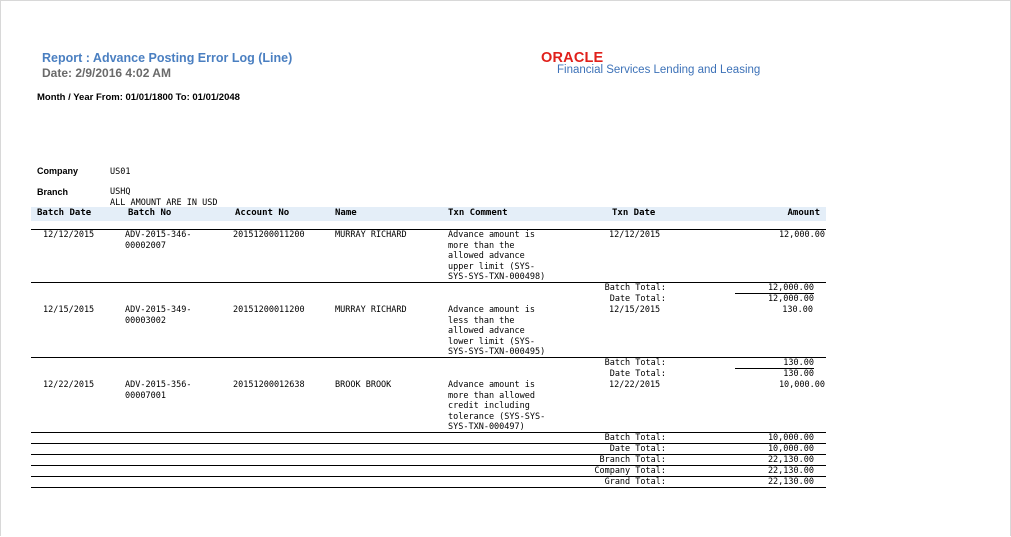 The width and height of the screenshot is (1011, 537). What do you see at coordinates (120, 172) in the screenshot?
I see `company-value: US01` at bounding box center [120, 172].